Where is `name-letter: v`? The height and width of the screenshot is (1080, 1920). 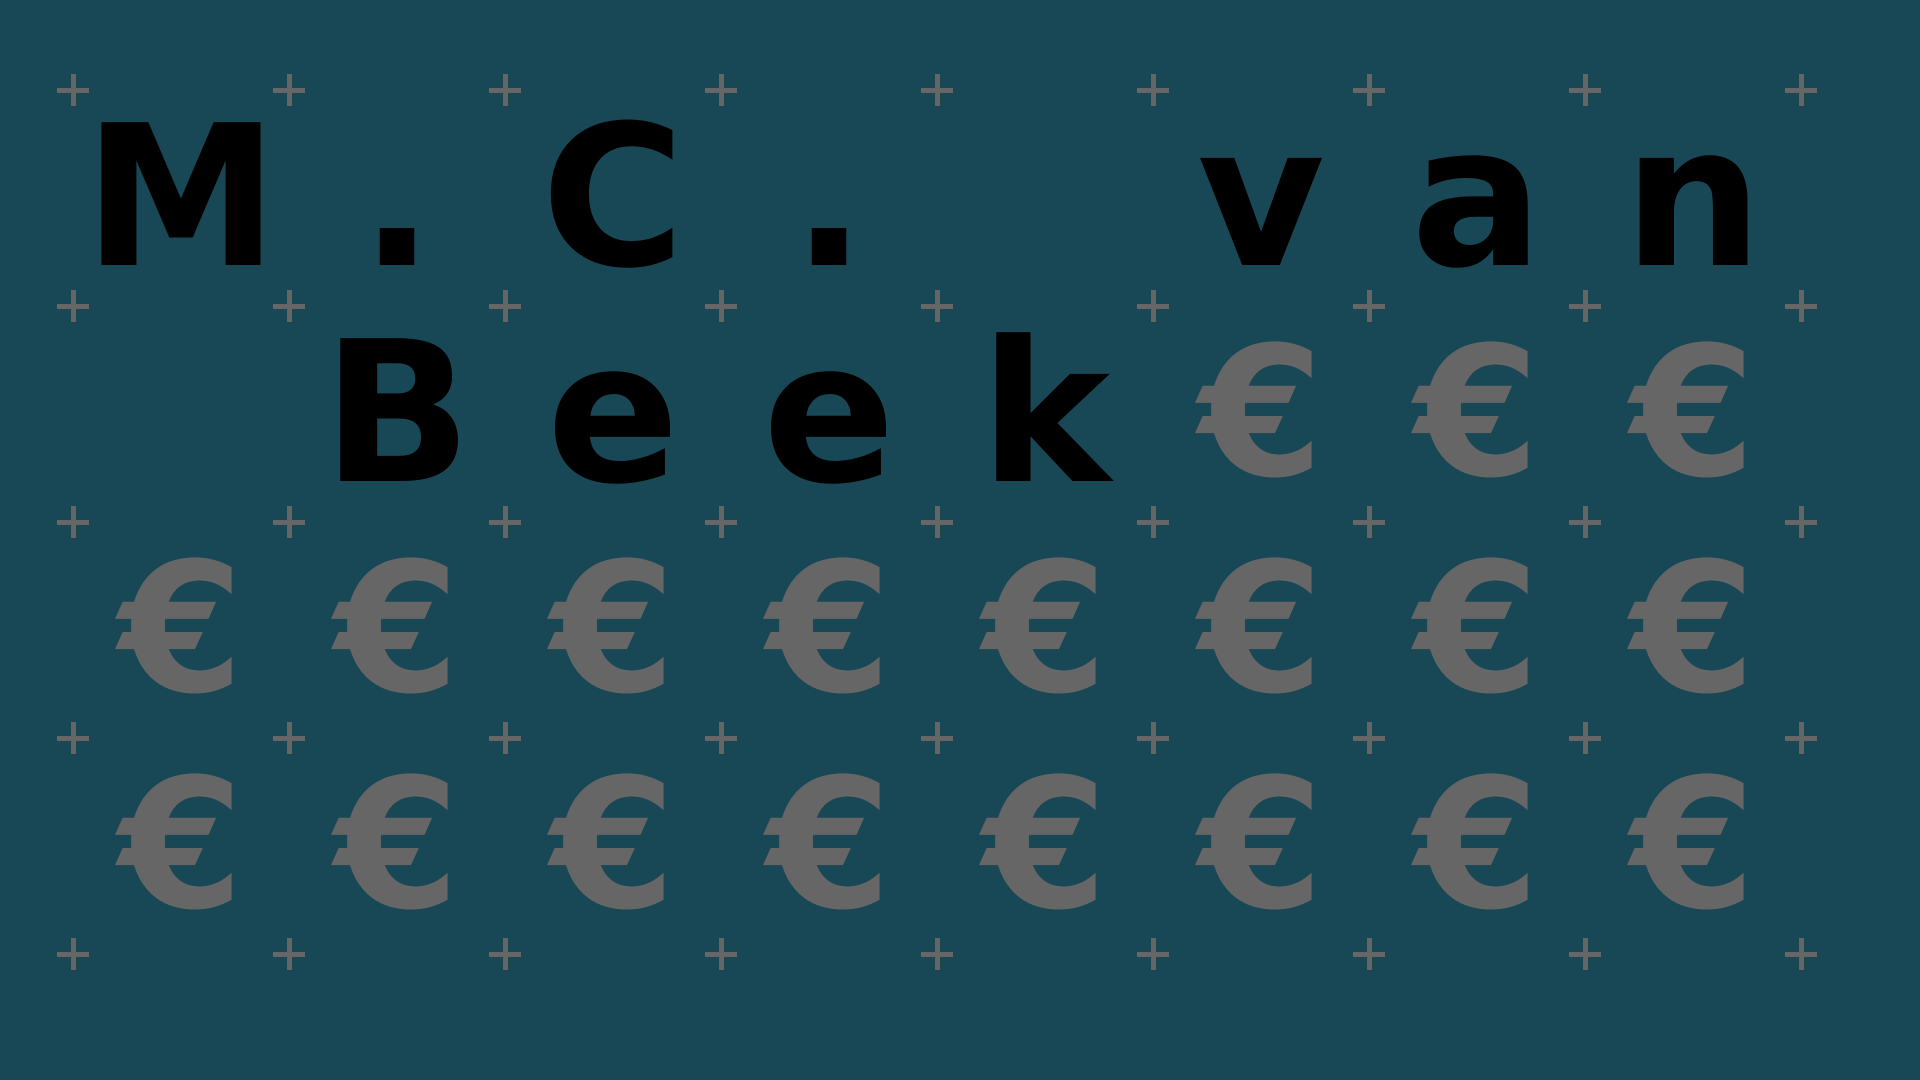
name-letter: v is located at coordinates (1261, 198).